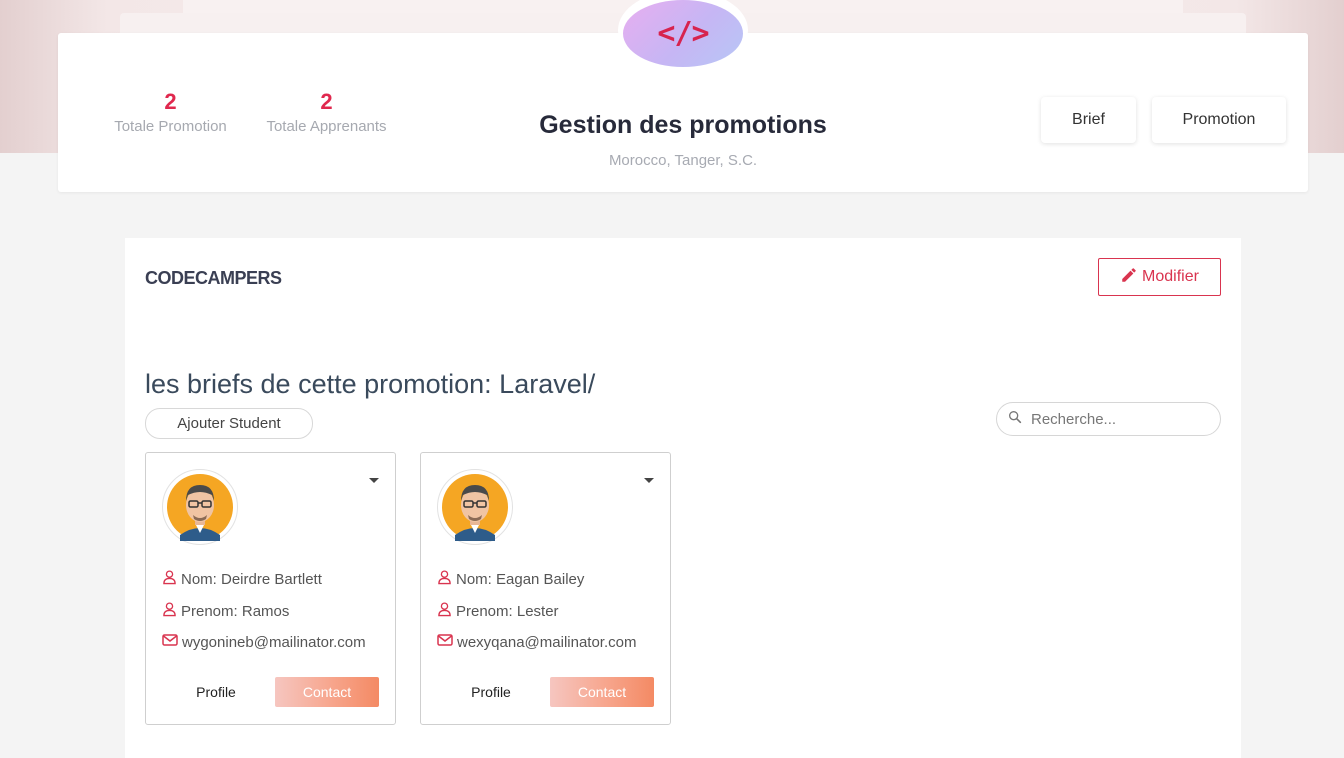 The height and width of the screenshot is (758, 1344). Describe the element at coordinates (274, 642) in the screenshot. I see `email-text: wygonineb@mailinator.com` at that location.